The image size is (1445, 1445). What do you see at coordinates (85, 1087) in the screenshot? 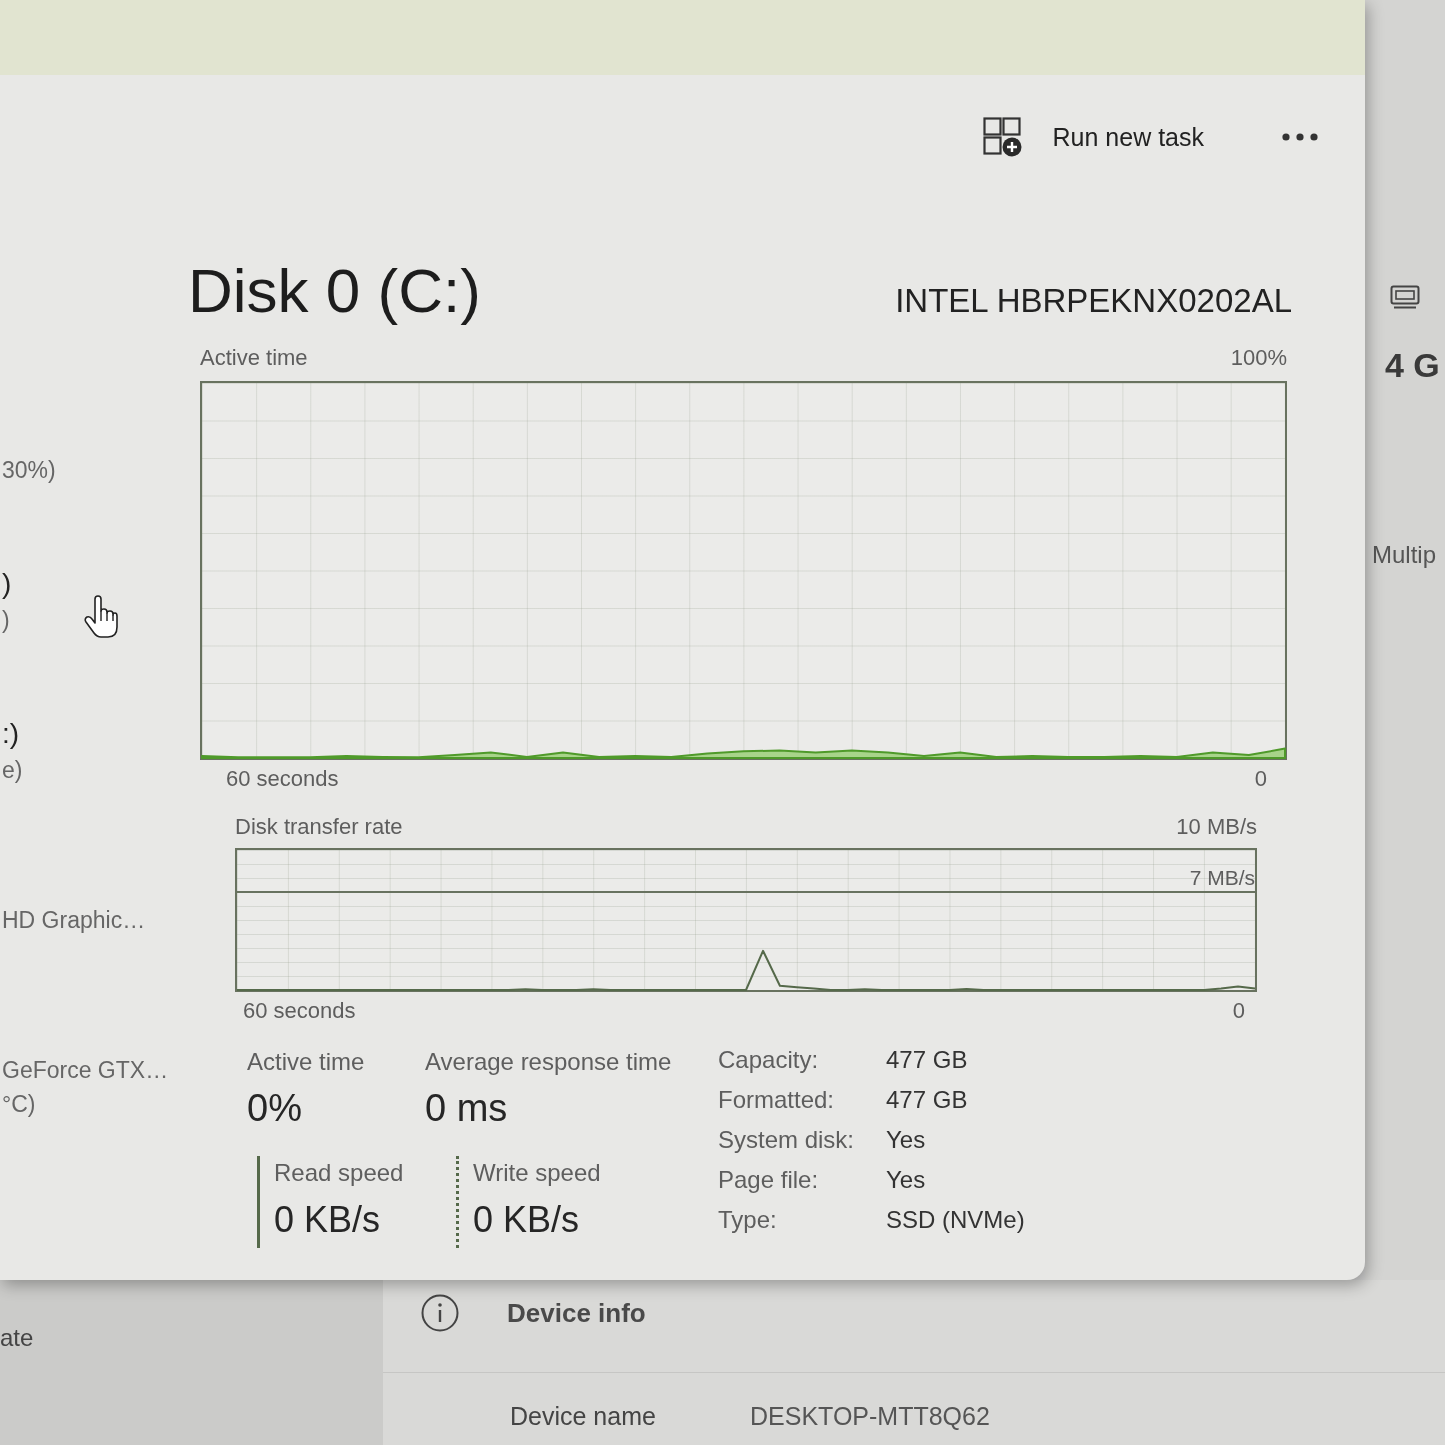
I see `sidebar-item: GeForce GTX… °C)` at bounding box center [85, 1087].